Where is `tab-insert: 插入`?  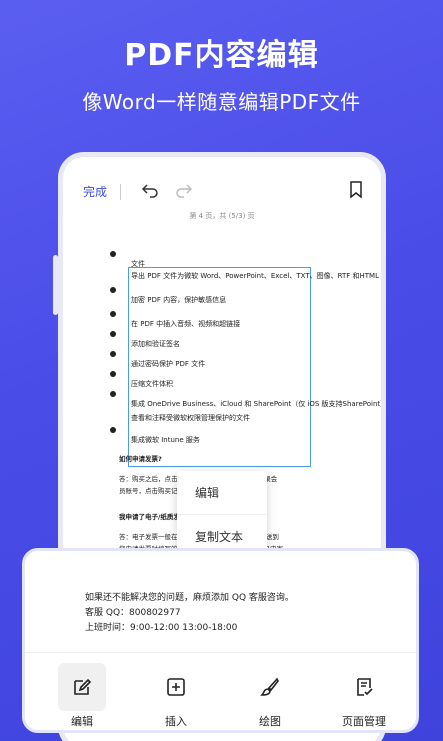
tab-insert: 插入 is located at coordinates (176, 696).